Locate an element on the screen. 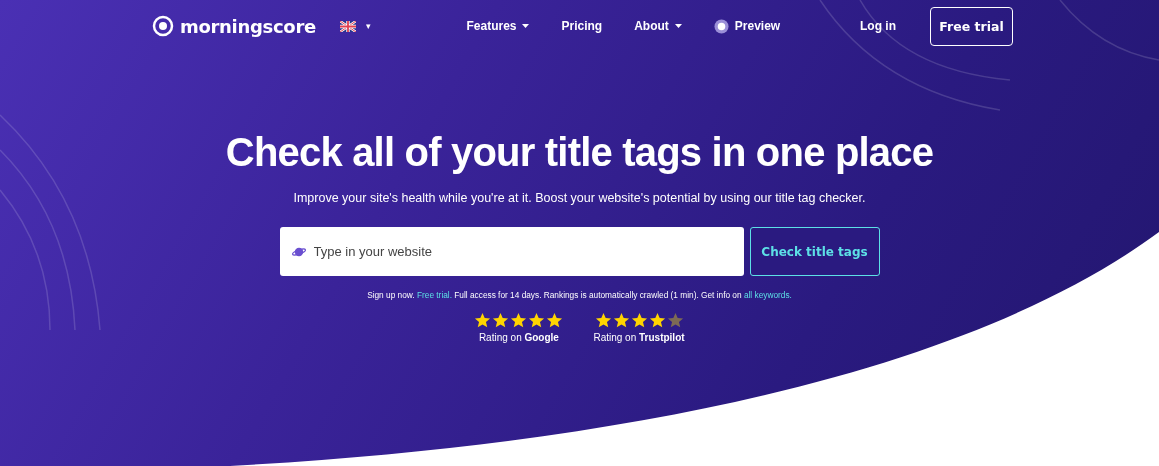 The height and width of the screenshot is (466, 1159). nav-link: Preview is located at coordinates (747, 26).